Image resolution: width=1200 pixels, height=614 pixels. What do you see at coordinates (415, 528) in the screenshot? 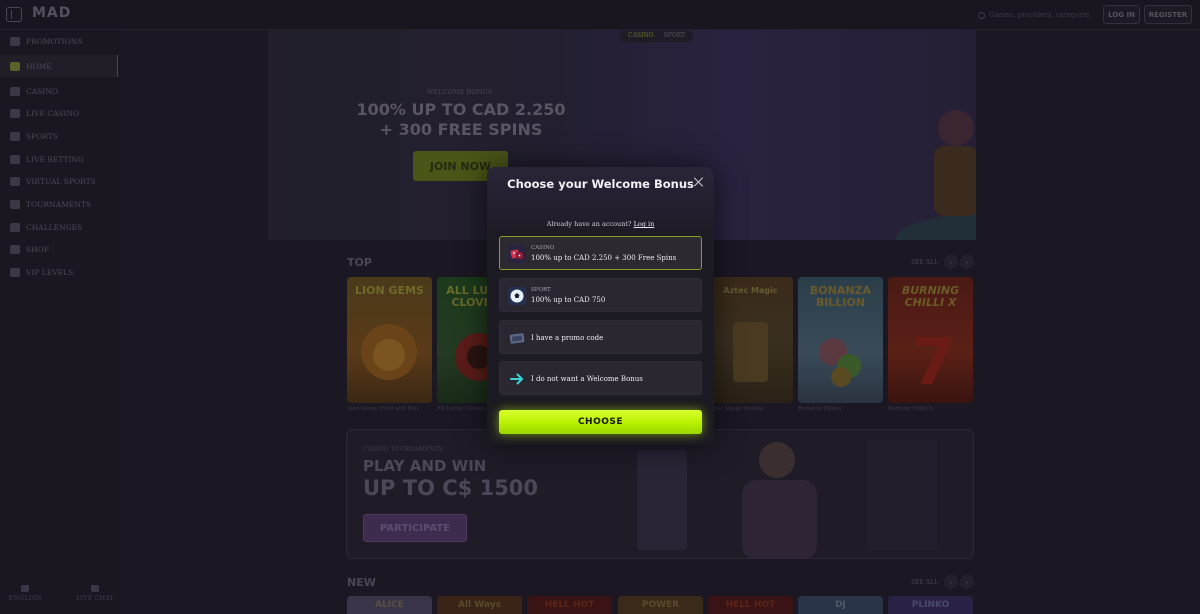
I see `participate-button: PARTICIPATE` at bounding box center [415, 528].